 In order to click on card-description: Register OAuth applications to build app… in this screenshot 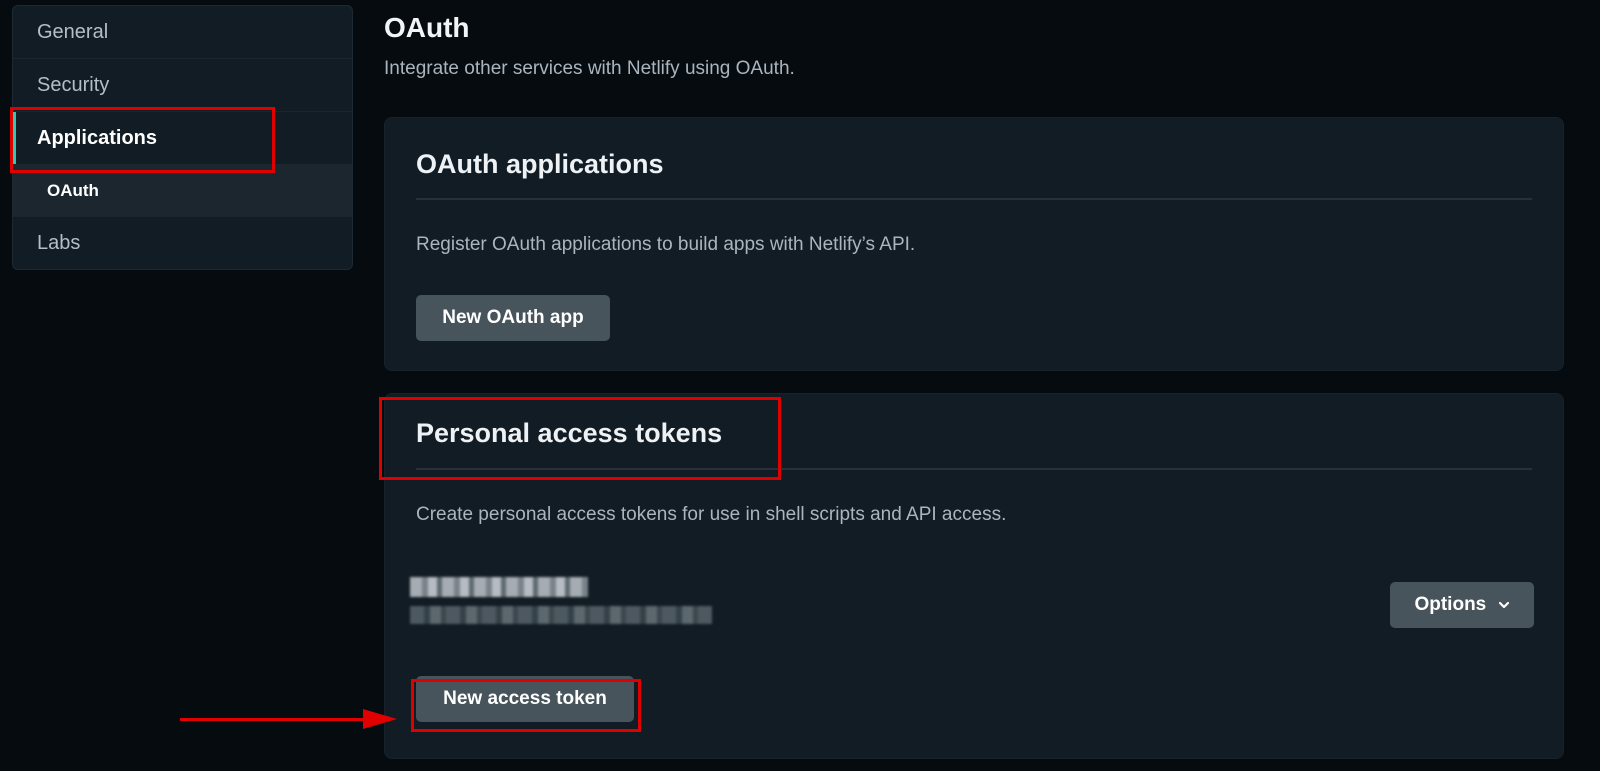, I will do `click(666, 244)`.